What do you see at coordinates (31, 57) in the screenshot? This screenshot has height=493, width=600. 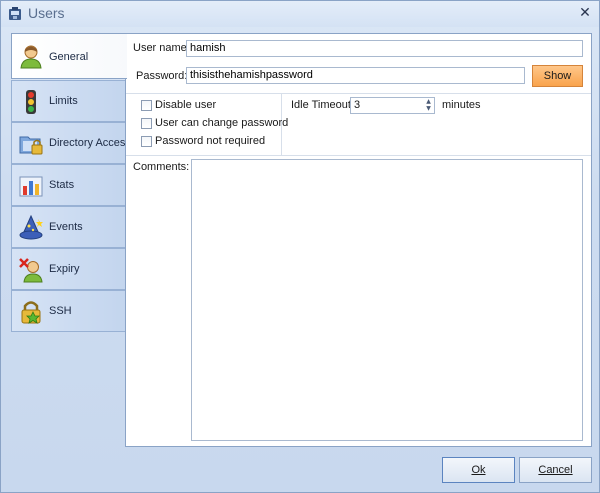 I see `user-icon` at bounding box center [31, 57].